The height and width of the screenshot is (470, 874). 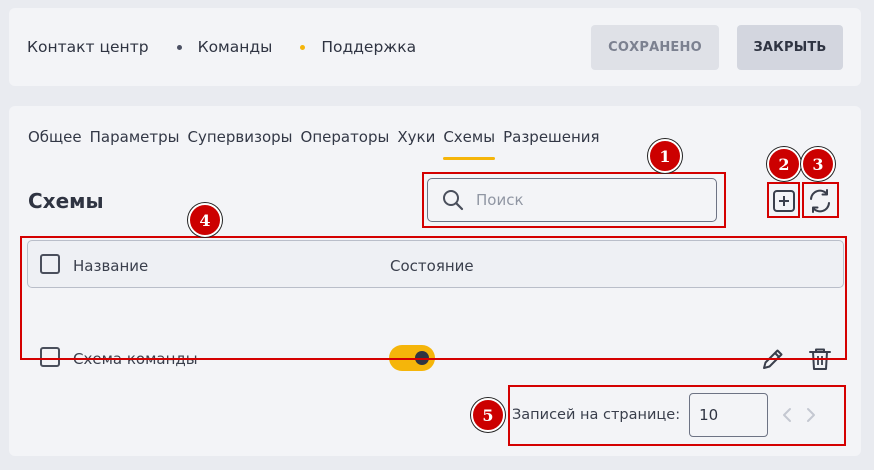 I want to click on page-title: Схемы, so click(x=66, y=201).